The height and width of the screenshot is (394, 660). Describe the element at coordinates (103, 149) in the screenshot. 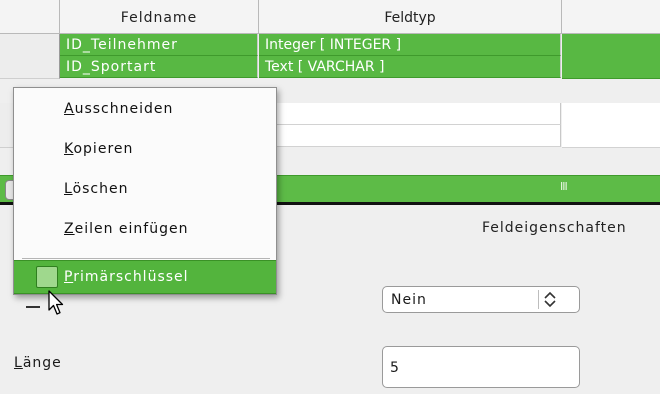

I see `menu-item-label: opieren` at that location.